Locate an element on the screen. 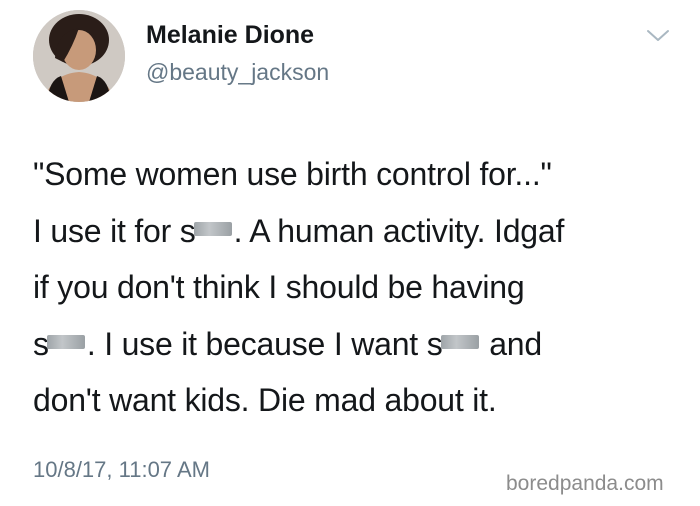 Image resolution: width=700 pixels, height=506 pixels. avatar is located at coordinates (79, 56).